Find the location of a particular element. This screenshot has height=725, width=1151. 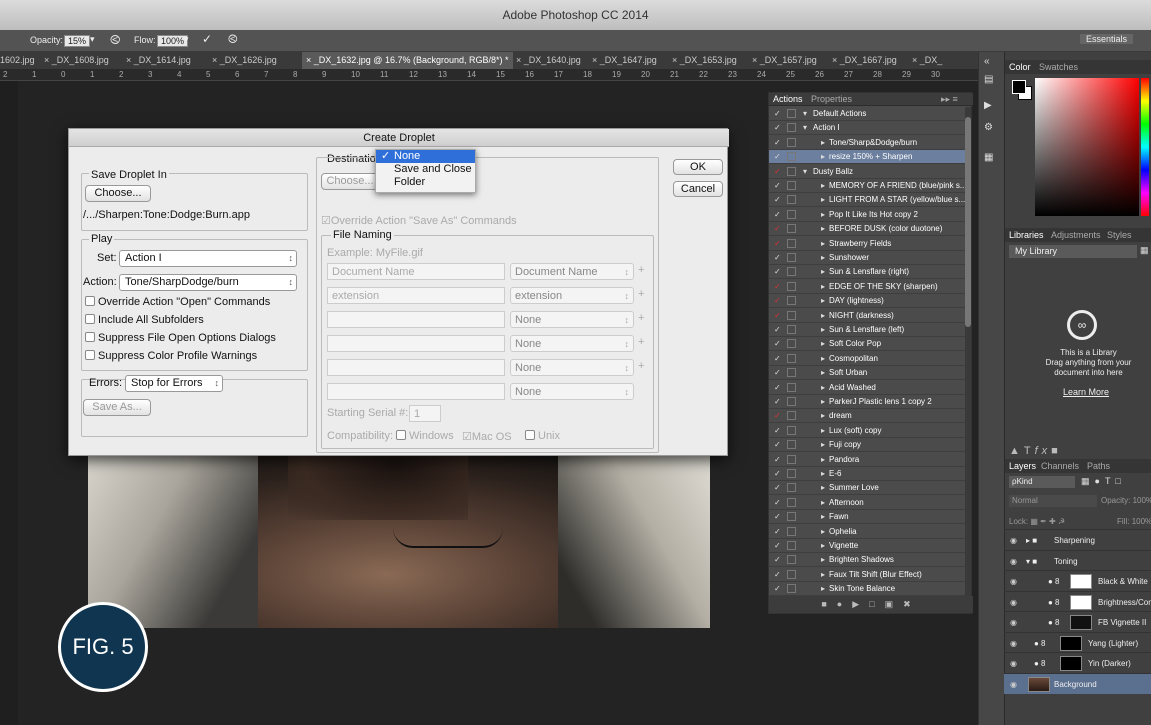

learn-more-link: Learn More is located at coordinates (1086, 392).